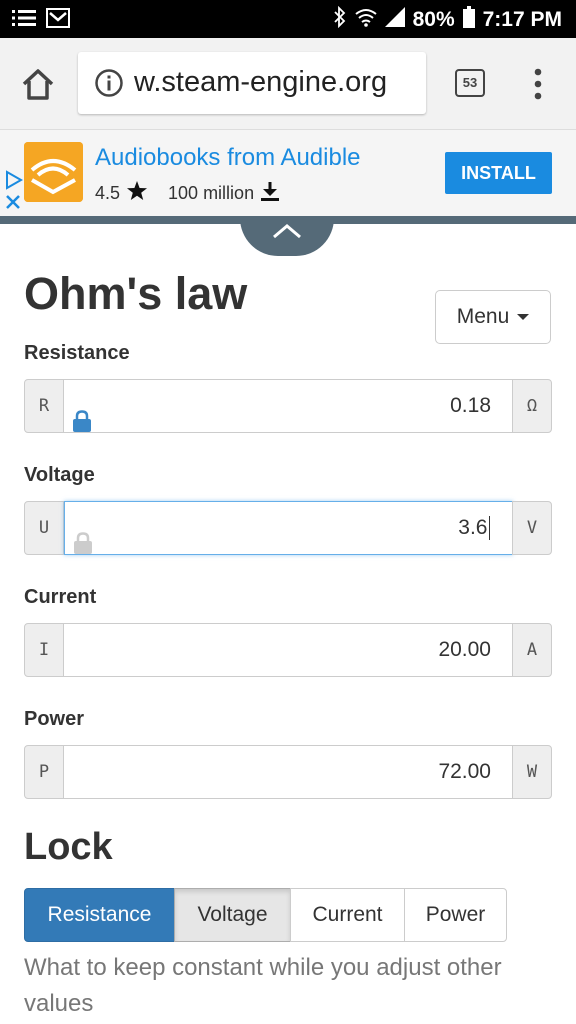 The width and height of the screenshot is (576, 1024). I want to click on ad-rating-value: 4.5, so click(108, 193).